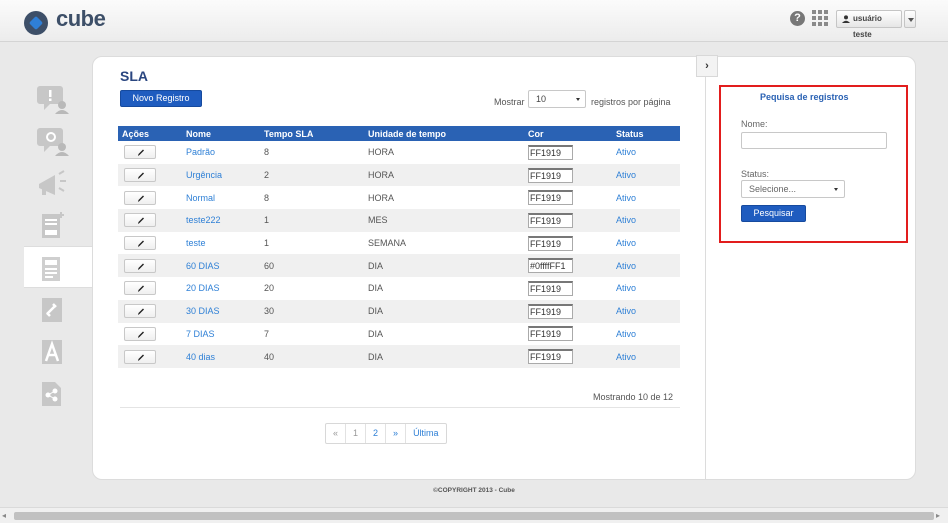  What do you see at coordinates (58, 99) in the screenshot?
I see `sidebar-item-chat-user` at bounding box center [58, 99].